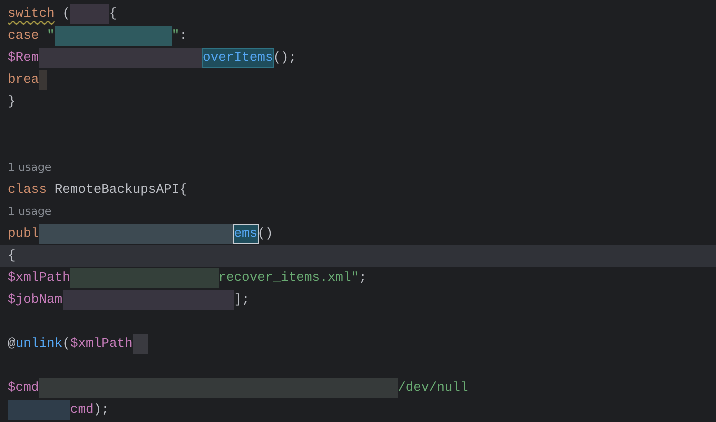 The height and width of the screenshot is (422, 716). What do you see at coordinates (184, 36) in the screenshot?
I see `code-text: :` at bounding box center [184, 36].